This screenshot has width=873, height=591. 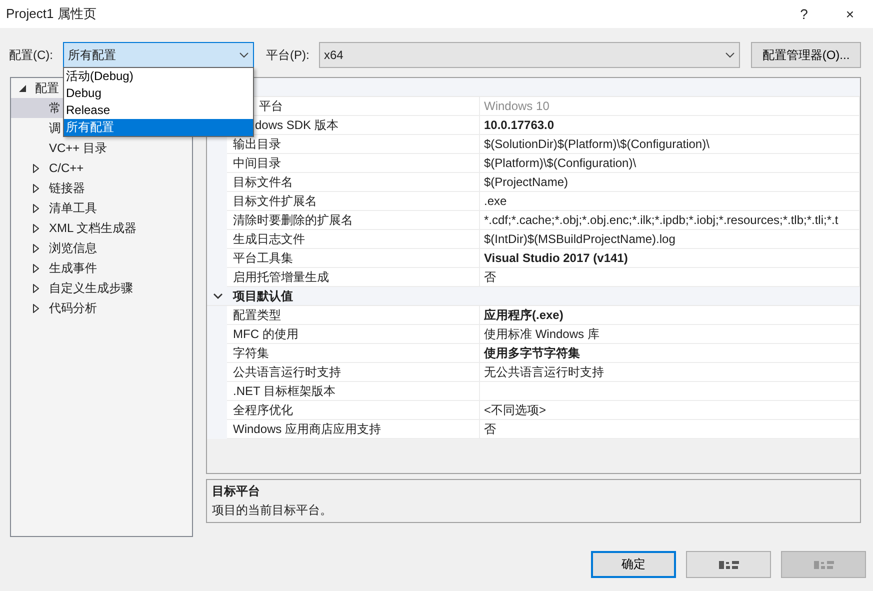 What do you see at coordinates (353, 391) in the screenshot?
I see `property-name: .NET 目标框架版本` at bounding box center [353, 391].